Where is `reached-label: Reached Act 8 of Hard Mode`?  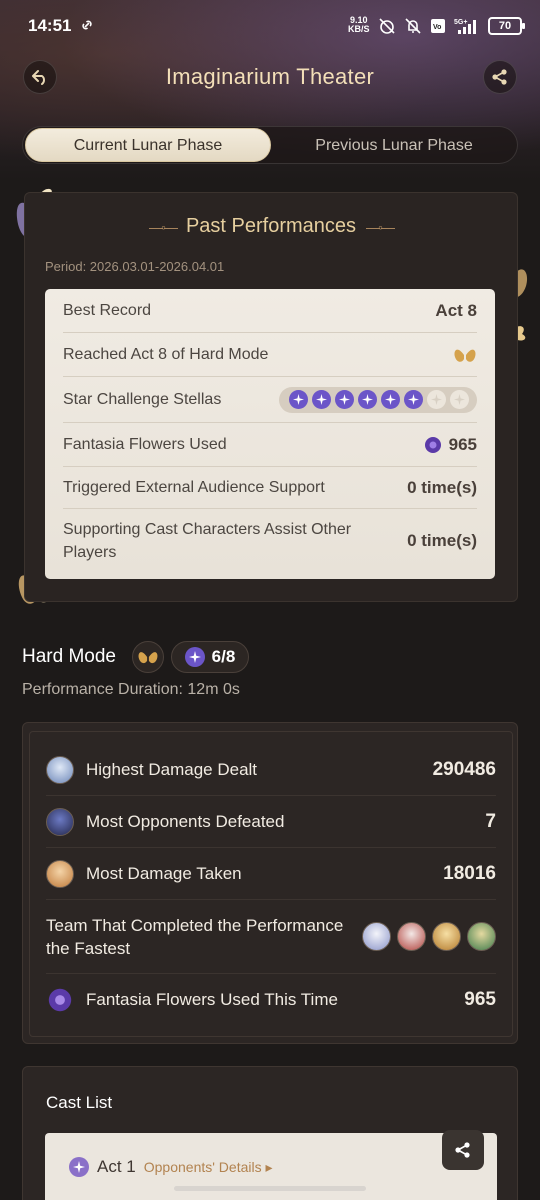
reached-label: Reached Act 8 of Hard Mode is located at coordinates (166, 354).